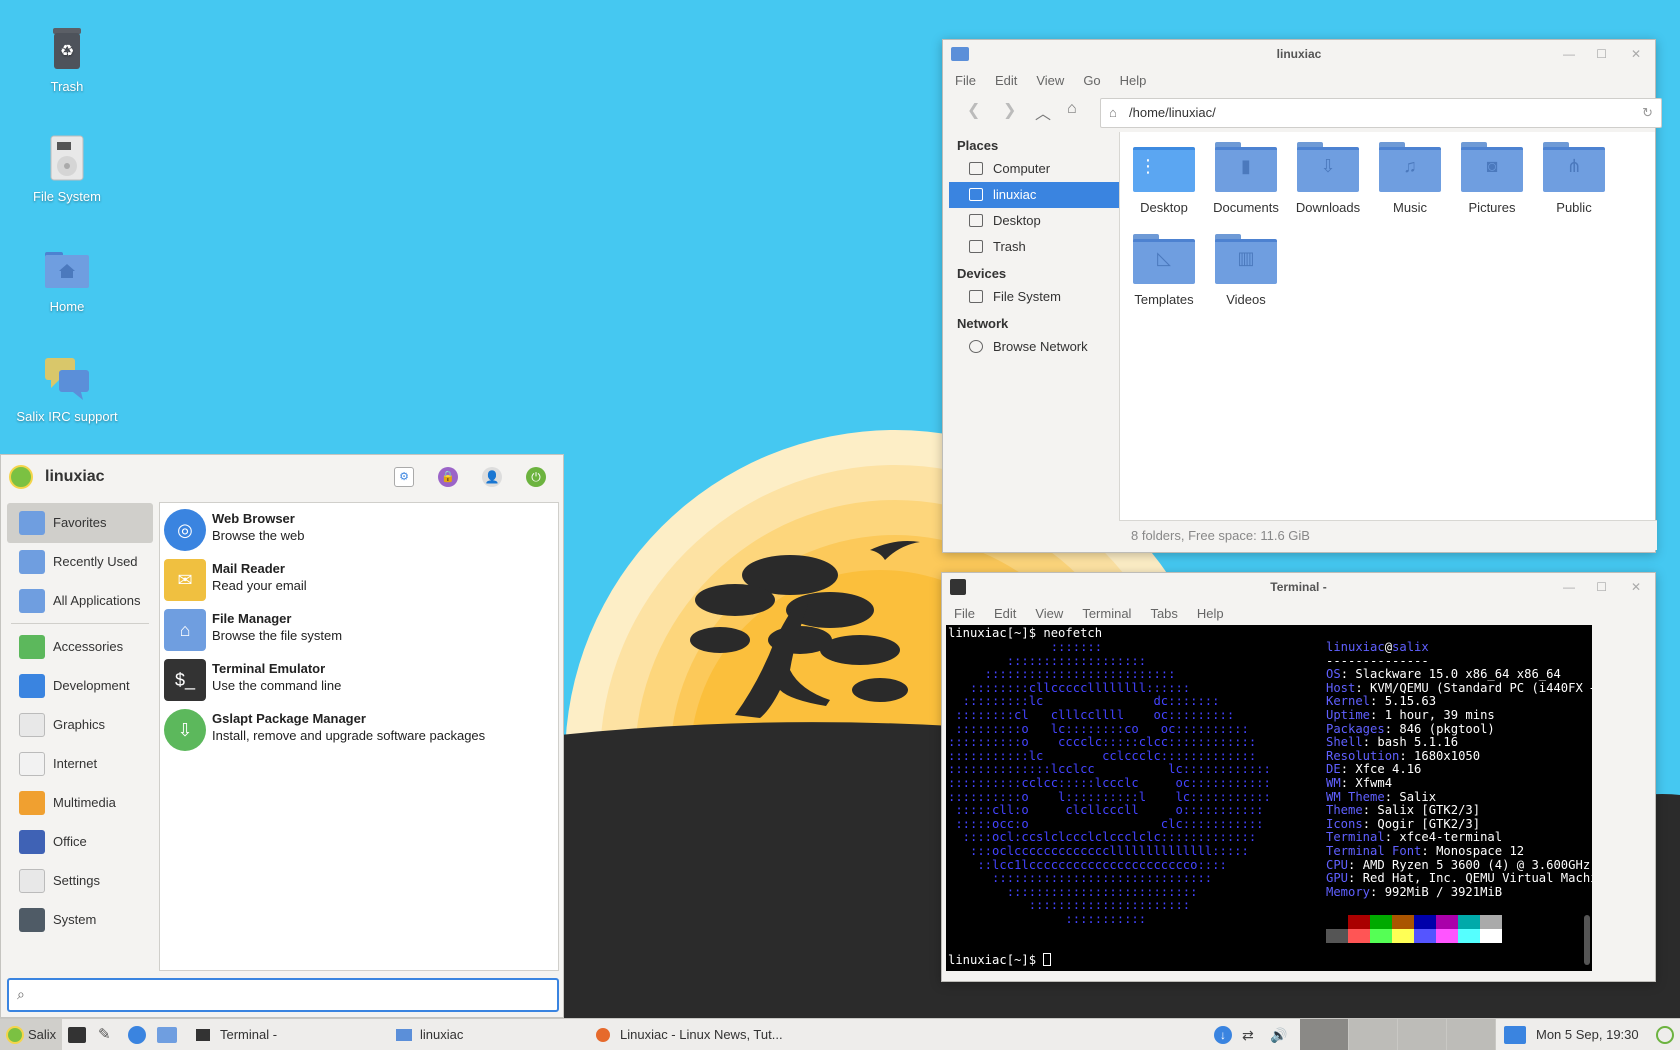 This screenshot has width=1680, height=1050. What do you see at coordinates (1574, 178) in the screenshot?
I see `folder-public: ⋔ Public` at bounding box center [1574, 178].